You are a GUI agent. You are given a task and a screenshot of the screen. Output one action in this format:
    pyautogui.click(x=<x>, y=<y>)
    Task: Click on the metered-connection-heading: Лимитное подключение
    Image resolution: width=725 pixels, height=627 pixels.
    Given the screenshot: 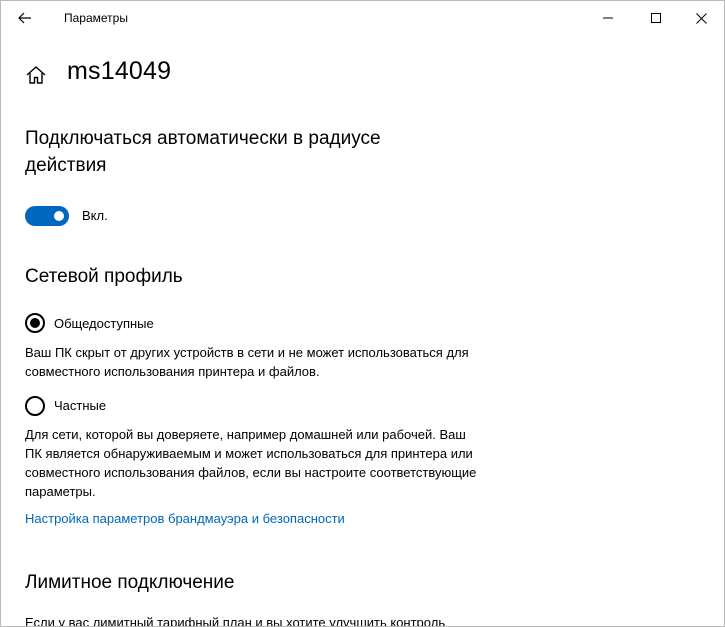 What is the action you would take?
    pyautogui.click(x=130, y=582)
    